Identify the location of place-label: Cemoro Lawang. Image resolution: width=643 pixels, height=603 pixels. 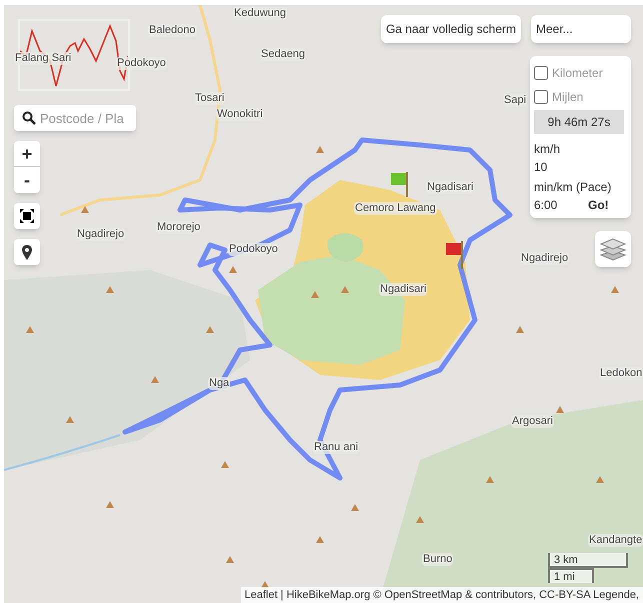
(395, 208).